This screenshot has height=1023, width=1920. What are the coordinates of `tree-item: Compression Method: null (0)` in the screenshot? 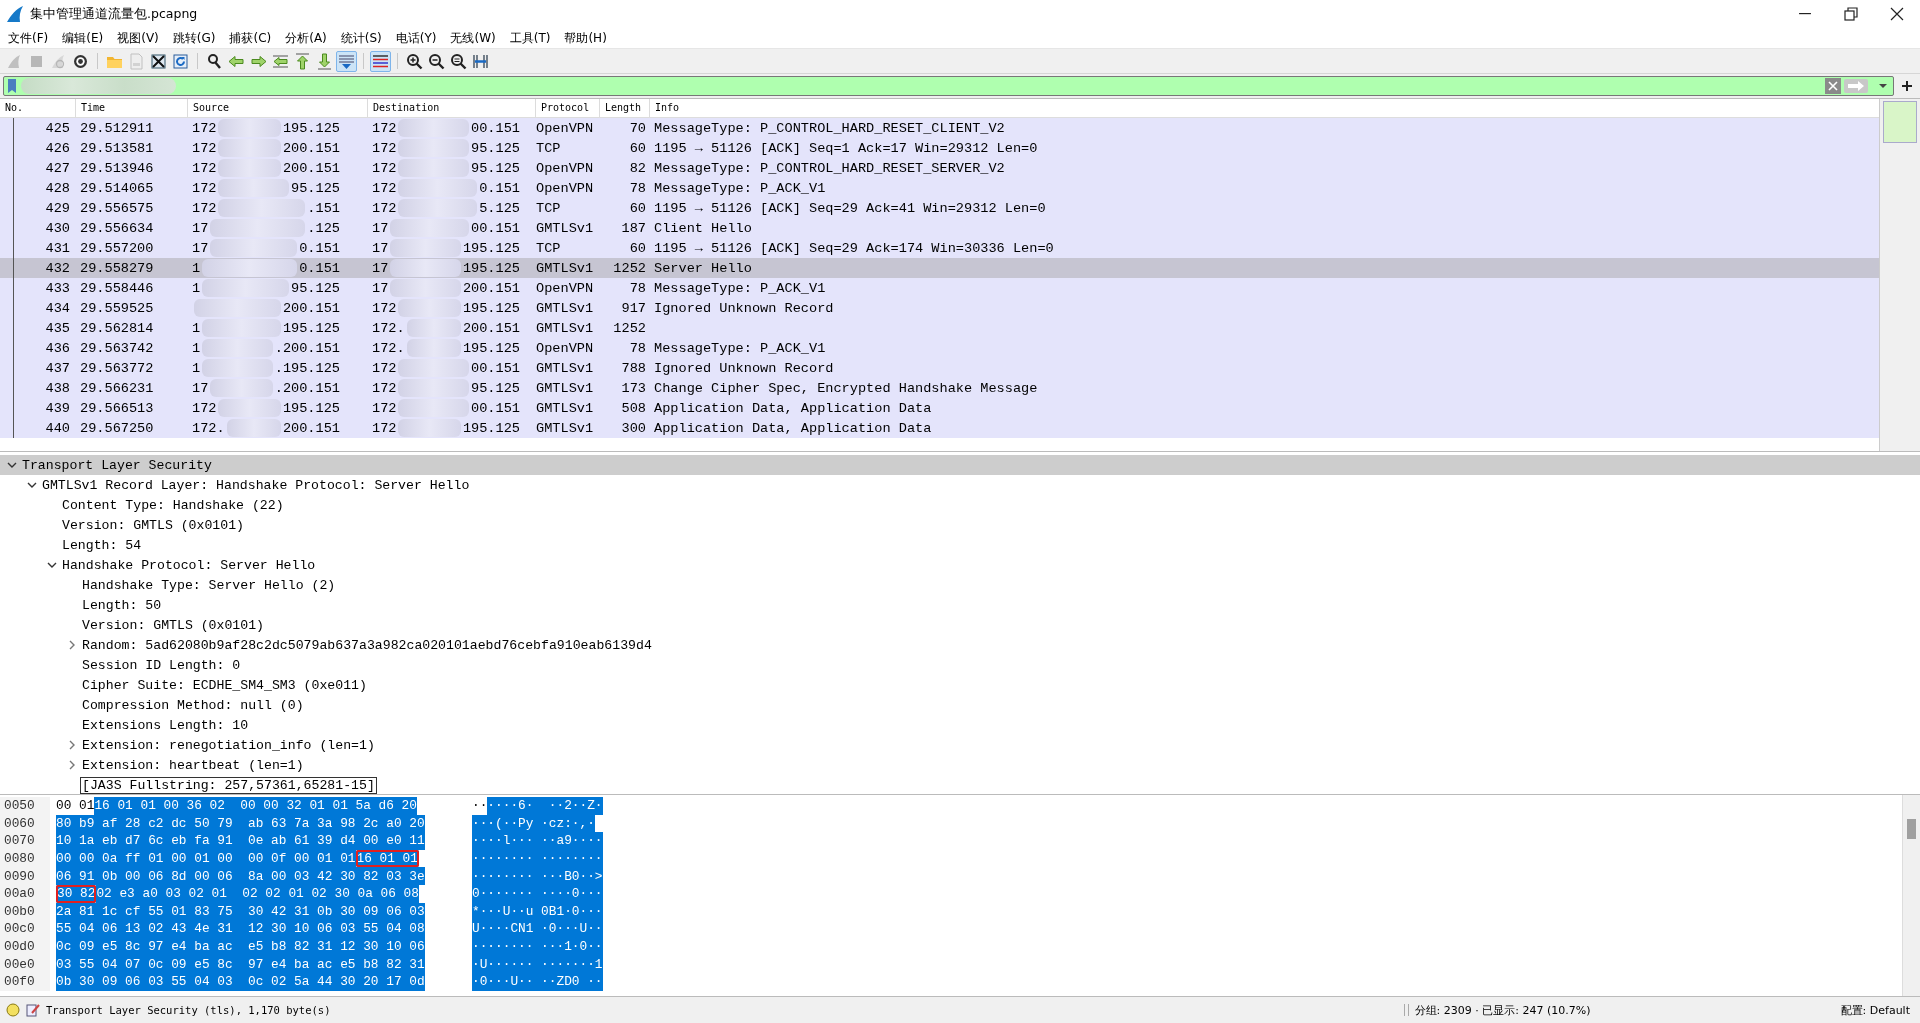 It's located at (960, 705).